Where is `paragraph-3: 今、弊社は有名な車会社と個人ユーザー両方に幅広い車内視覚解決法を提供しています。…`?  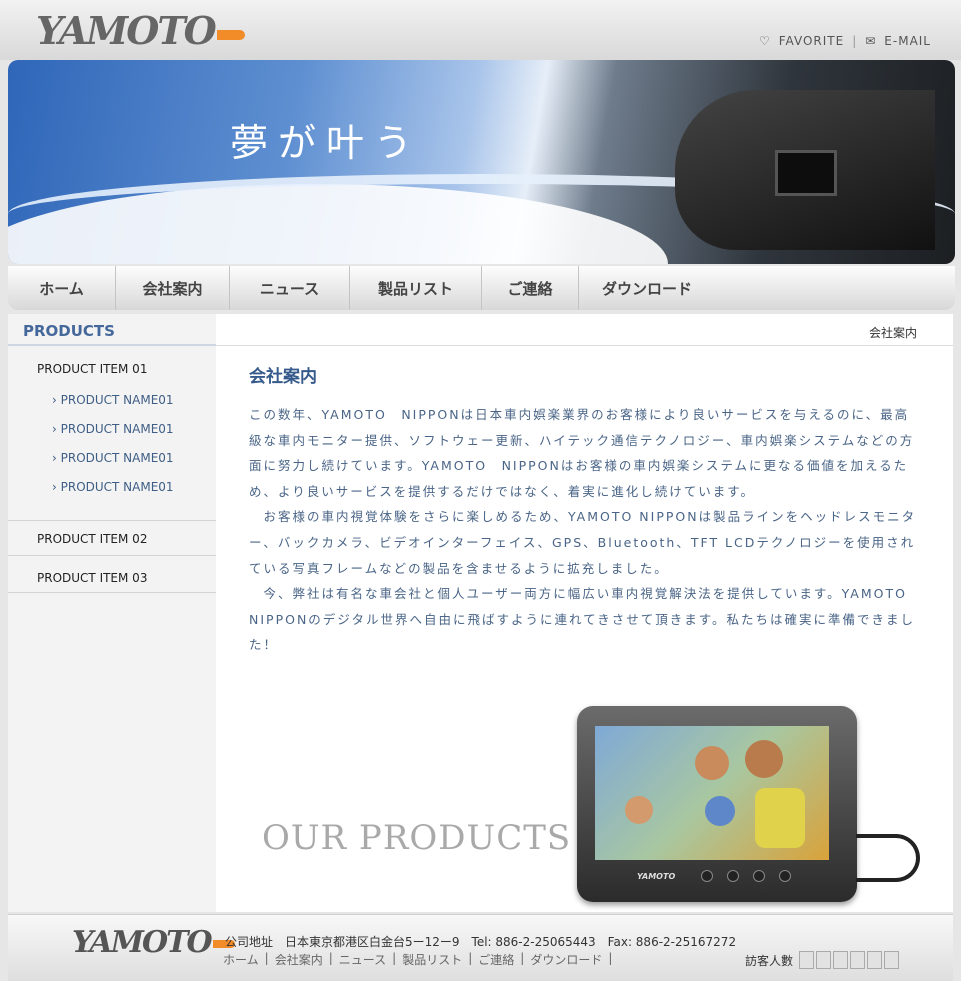 paragraph-3: 今、弊社は有名な車会社と個人ユーザー両方に幅広い車内視覚解決法を提供しています。… is located at coordinates (582, 619).